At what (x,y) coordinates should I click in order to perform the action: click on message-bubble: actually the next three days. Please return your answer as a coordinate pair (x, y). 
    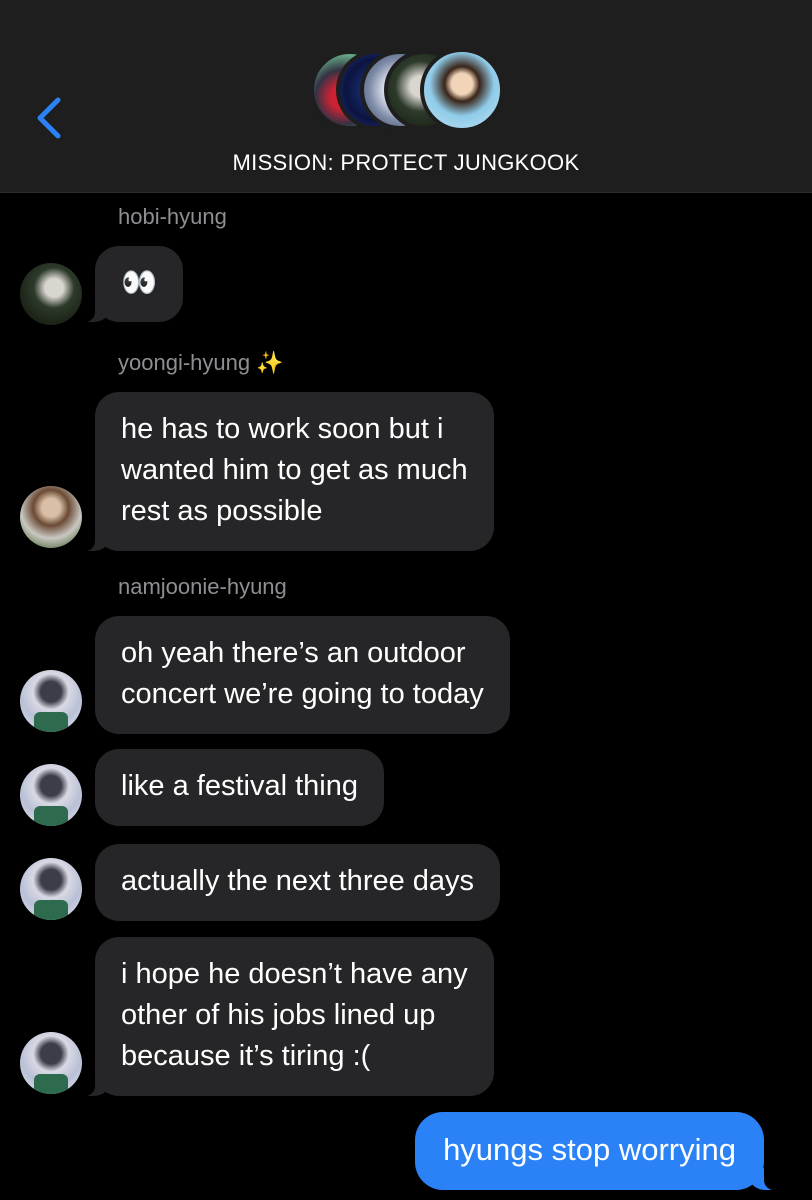
    Looking at the image, I should click on (298, 882).